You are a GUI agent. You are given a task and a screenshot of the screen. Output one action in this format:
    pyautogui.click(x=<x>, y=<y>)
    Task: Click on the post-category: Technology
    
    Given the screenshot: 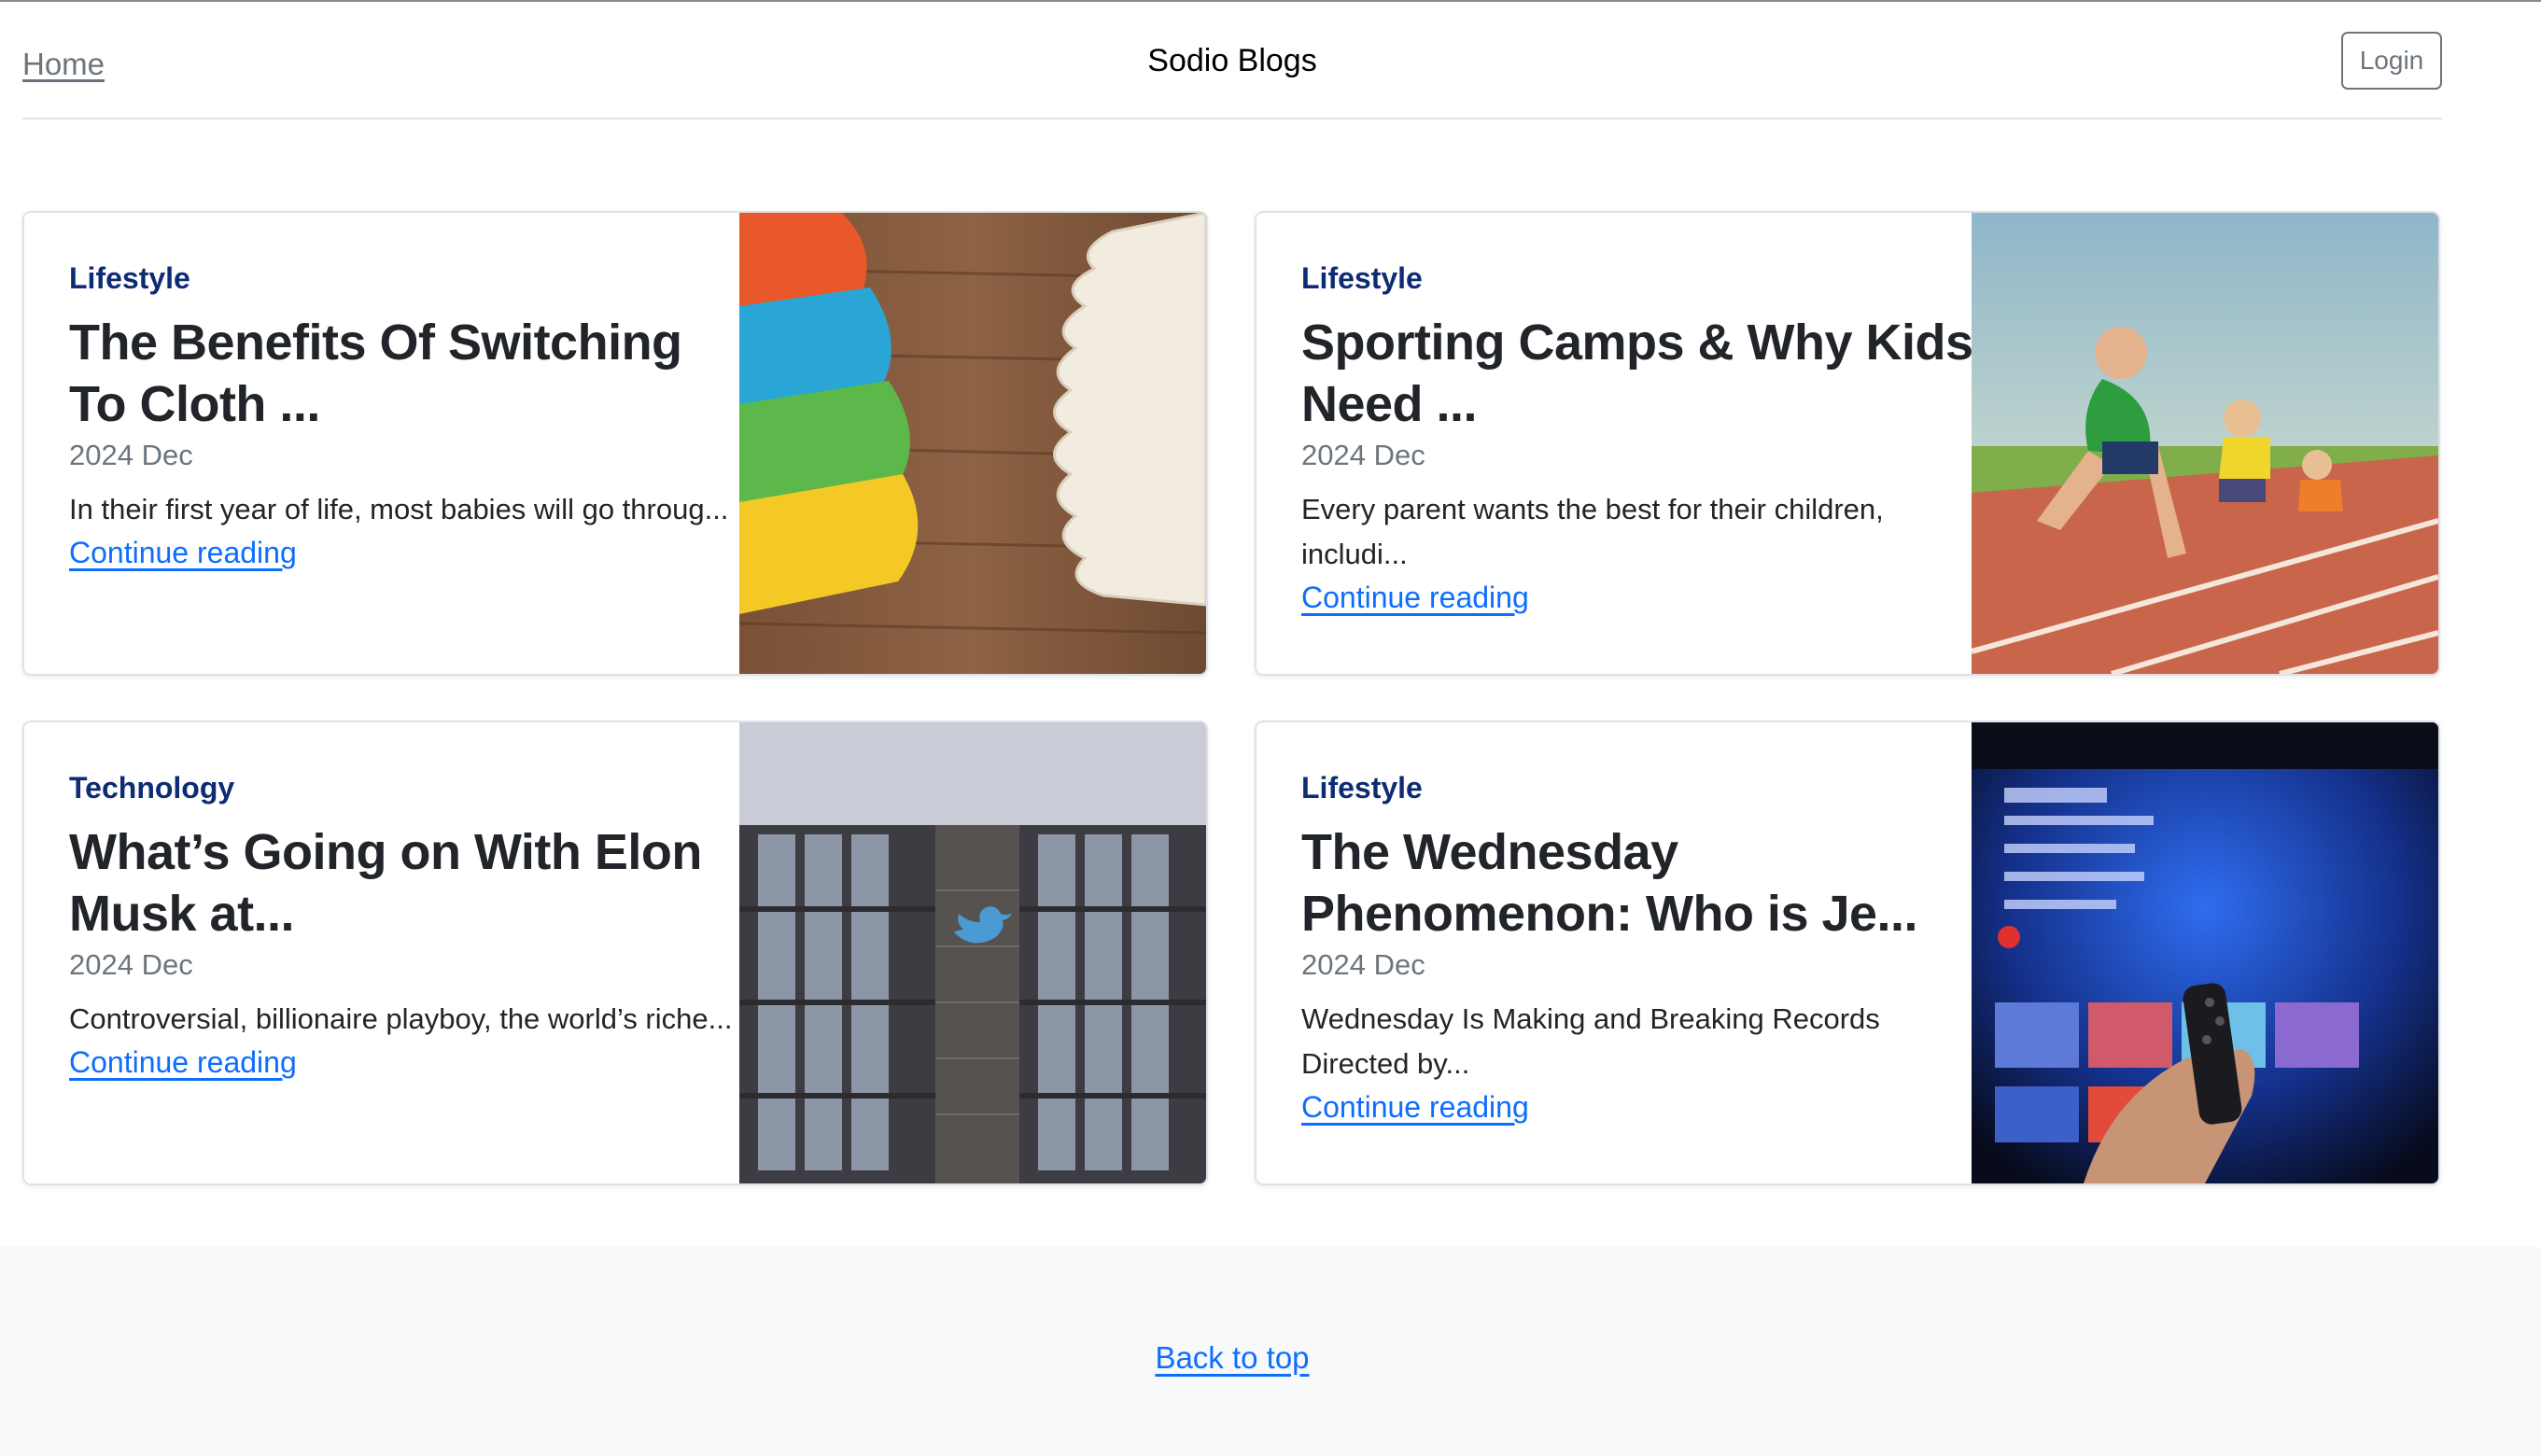 What is the action you would take?
    pyautogui.click(x=152, y=788)
    